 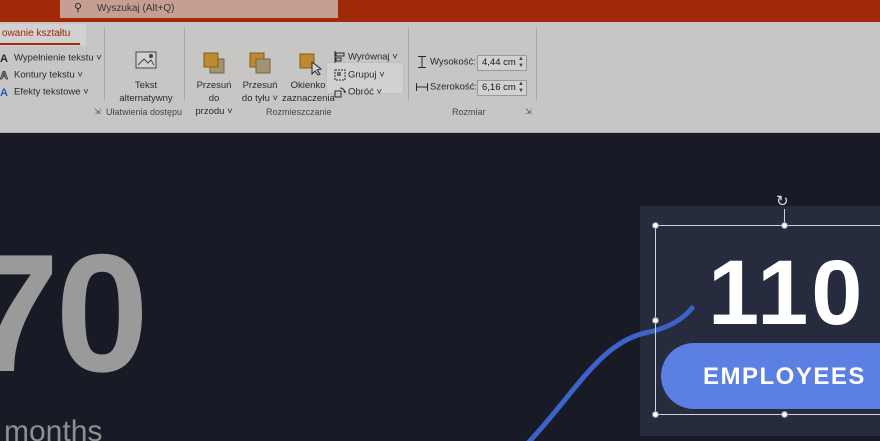 What do you see at coordinates (260, 63) in the screenshot?
I see `send-backward-icon` at bounding box center [260, 63].